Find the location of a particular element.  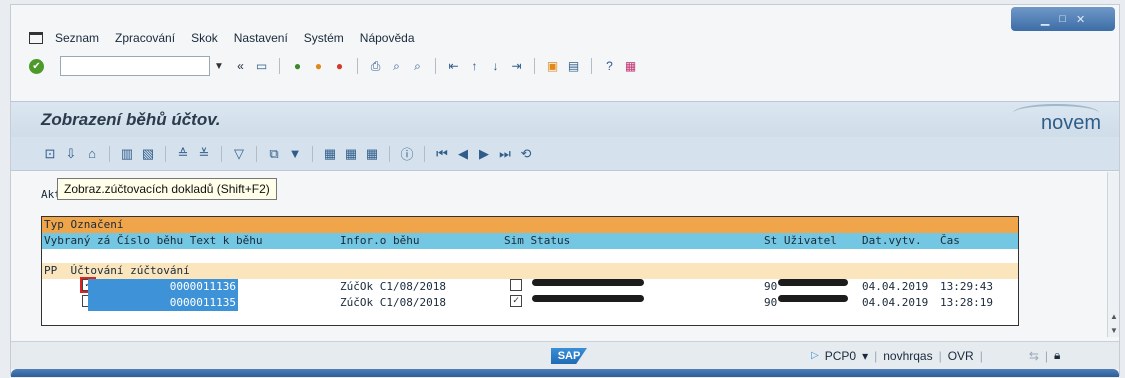

redacted-user is located at coordinates (813, 298).